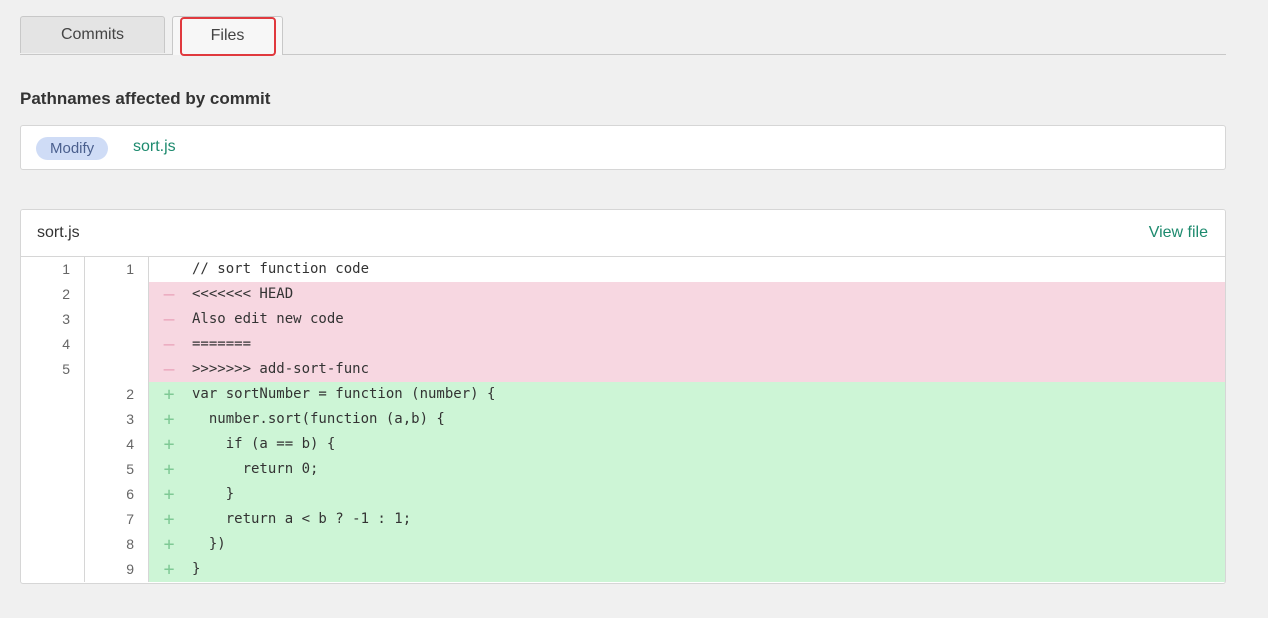 Image resolution: width=1268 pixels, height=618 pixels. Describe the element at coordinates (117, 569) in the screenshot. I see `new-line-number: 9` at that location.